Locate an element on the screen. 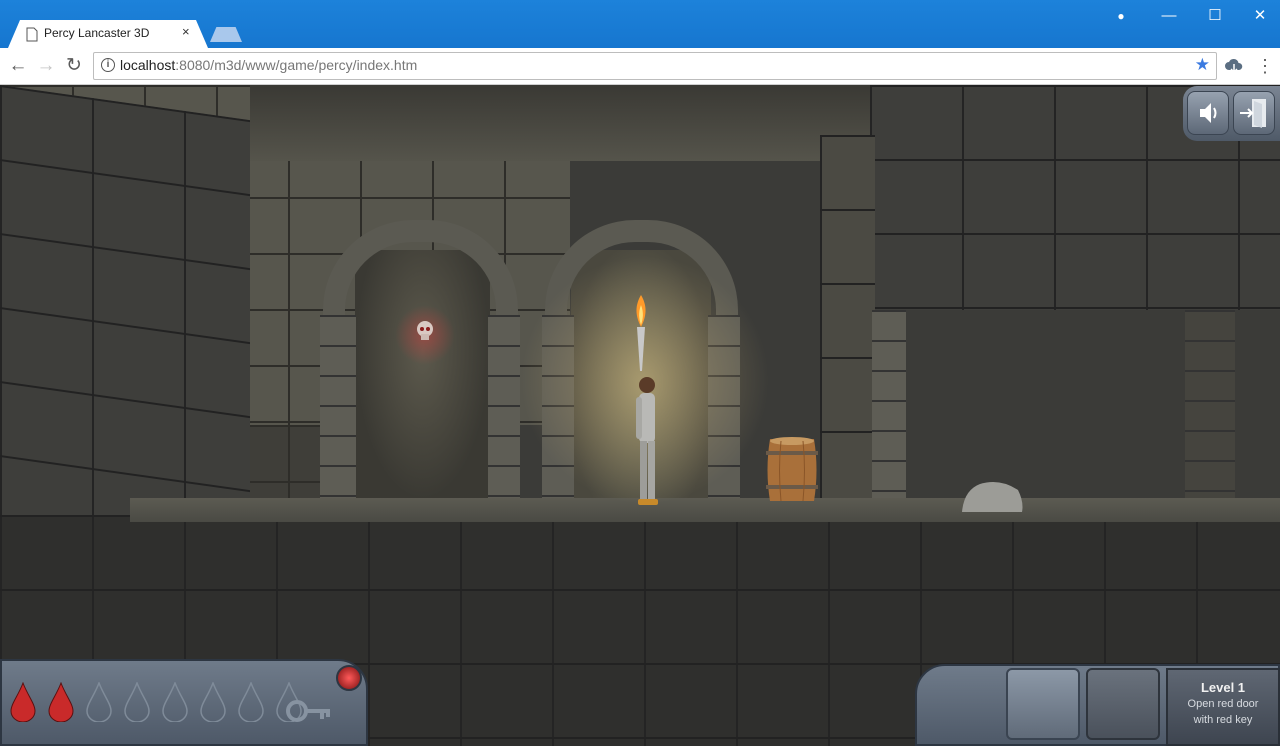 The height and width of the screenshot is (746, 1280). forward-button: → is located at coordinates (46, 66).